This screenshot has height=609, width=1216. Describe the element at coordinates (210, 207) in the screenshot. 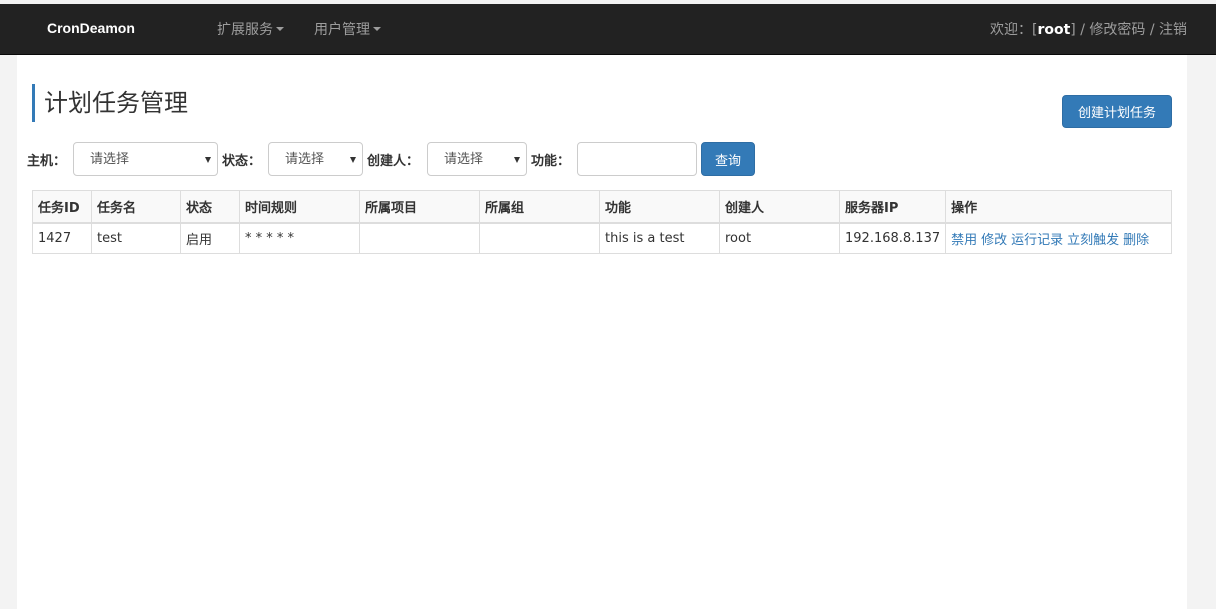

I see `header-status: 状态` at that location.